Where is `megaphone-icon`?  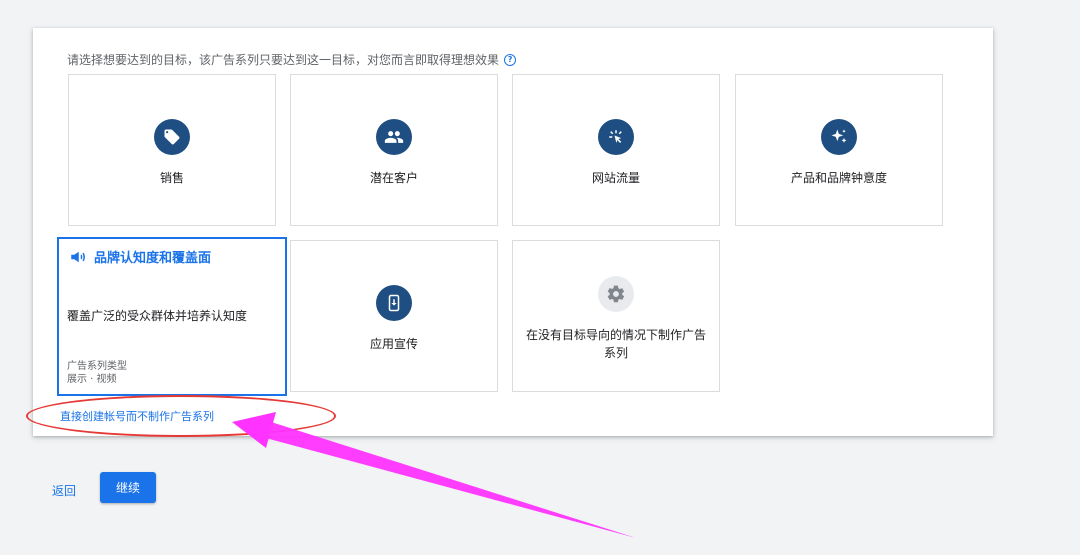
megaphone-icon is located at coordinates (78, 256).